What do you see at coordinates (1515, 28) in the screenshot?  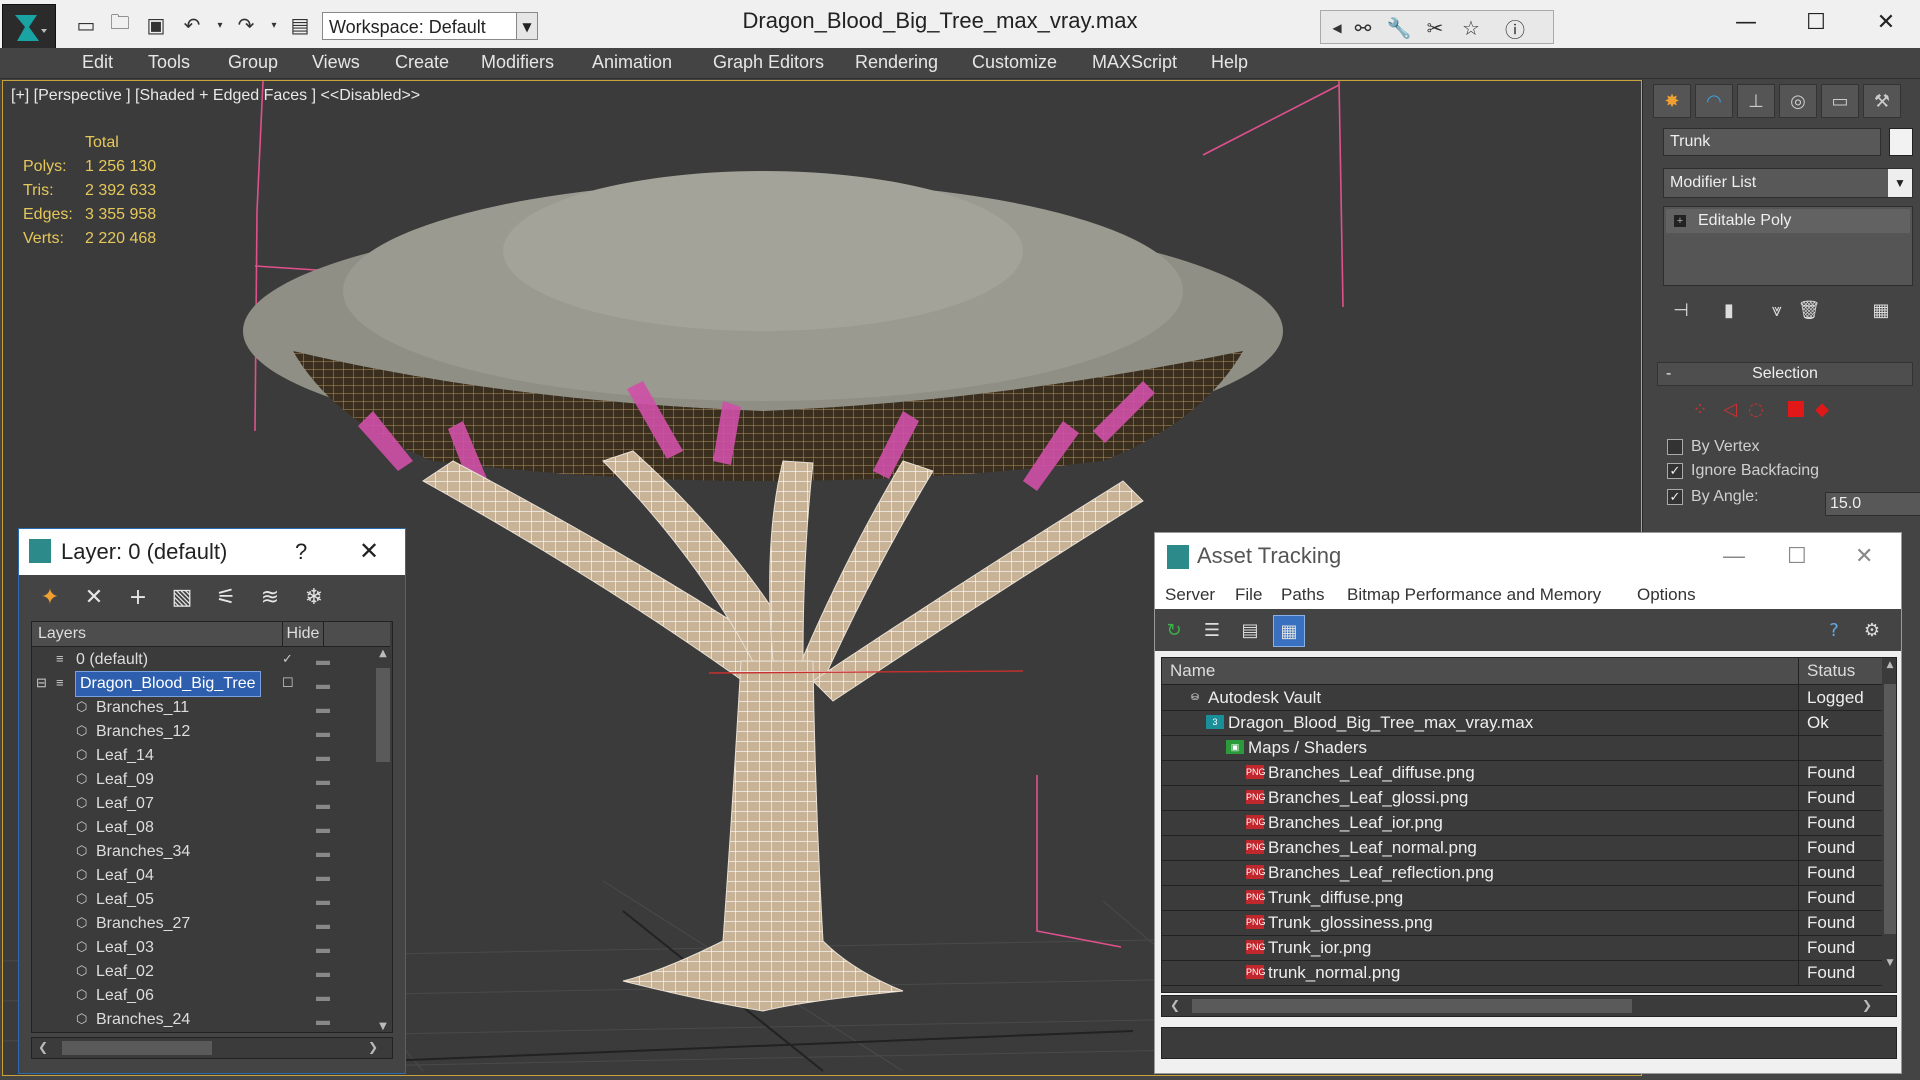 I see `help-icon: ⓘ` at bounding box center [1515, 28].